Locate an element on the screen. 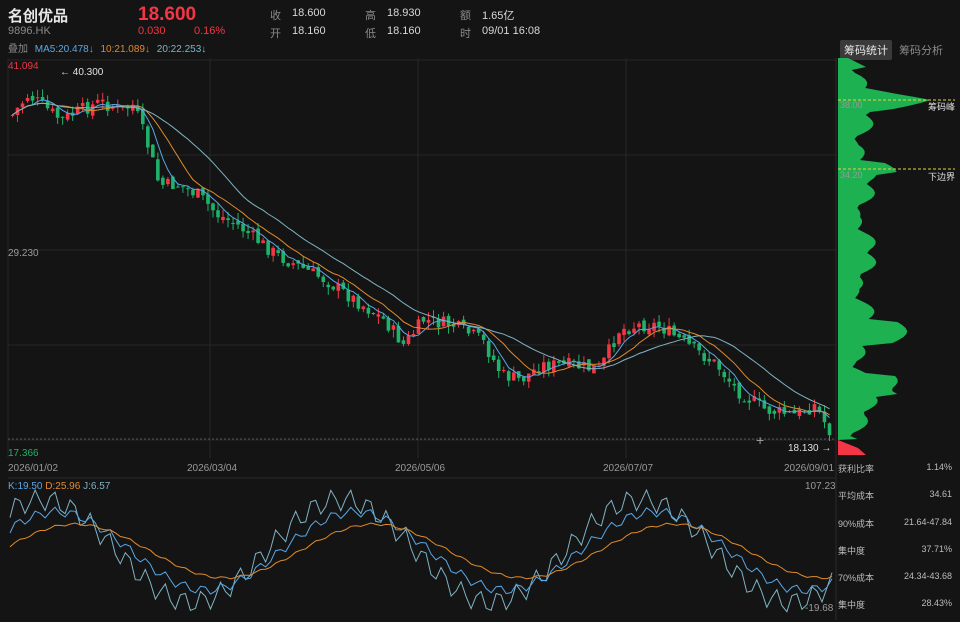 The width and height of the screenshot is (960, 622). stat-value: 28.43% is located at coordinates (936, 603).